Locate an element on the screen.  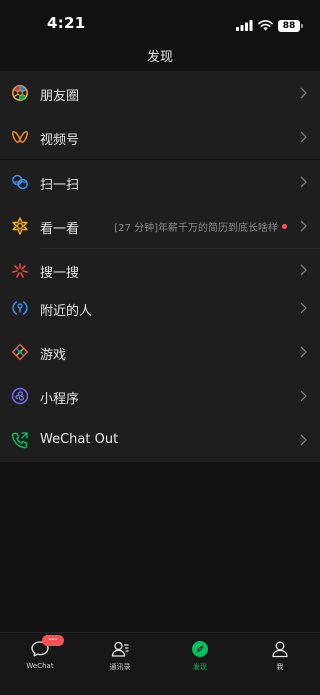
group-stories-search: 看一看 [27 分钟]年薪千万的简历到底长啥样 搜一搜 is located at coordinates (160, 248).